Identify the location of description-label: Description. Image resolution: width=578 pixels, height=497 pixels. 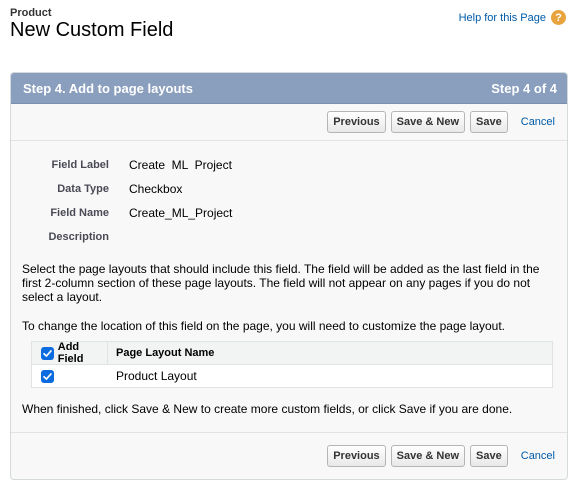
(78, 237).